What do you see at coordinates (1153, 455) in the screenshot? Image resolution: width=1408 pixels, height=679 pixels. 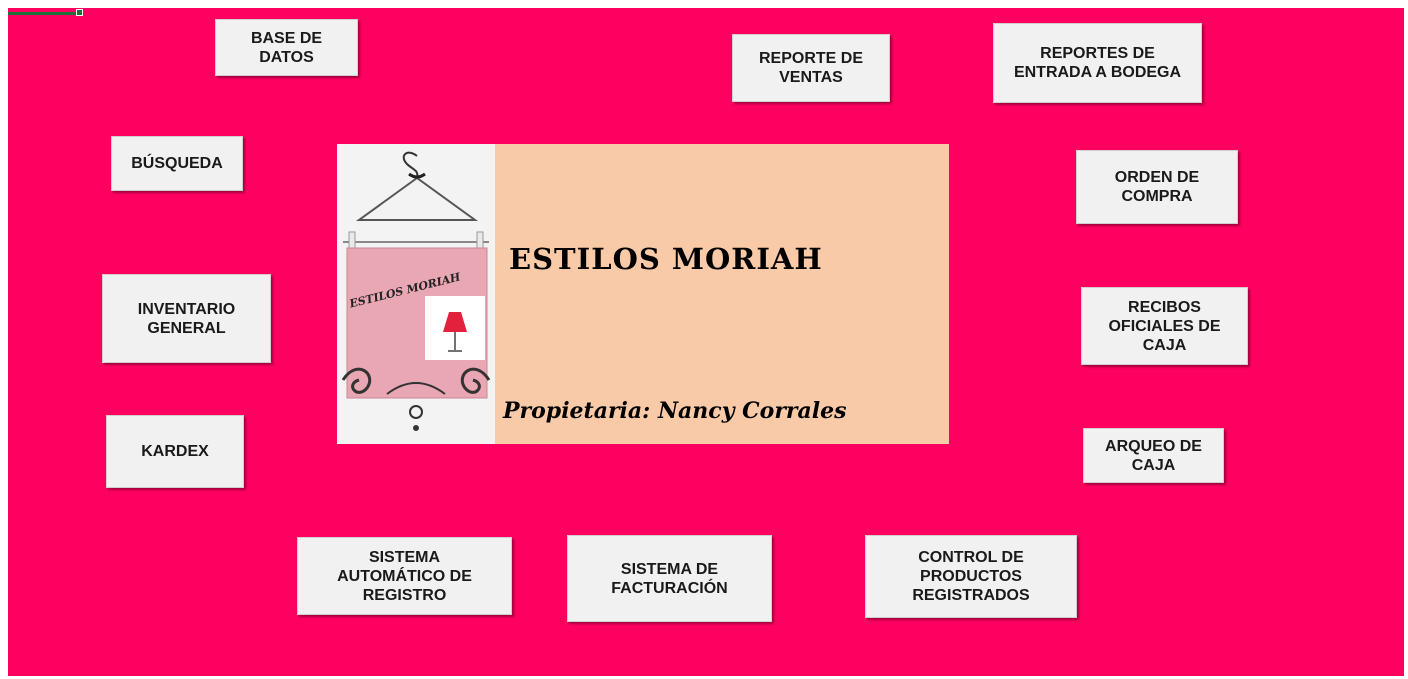 I see `arqueo-caja-button: ARQUEO DE CAJA` at bounding box center [1153, 455].